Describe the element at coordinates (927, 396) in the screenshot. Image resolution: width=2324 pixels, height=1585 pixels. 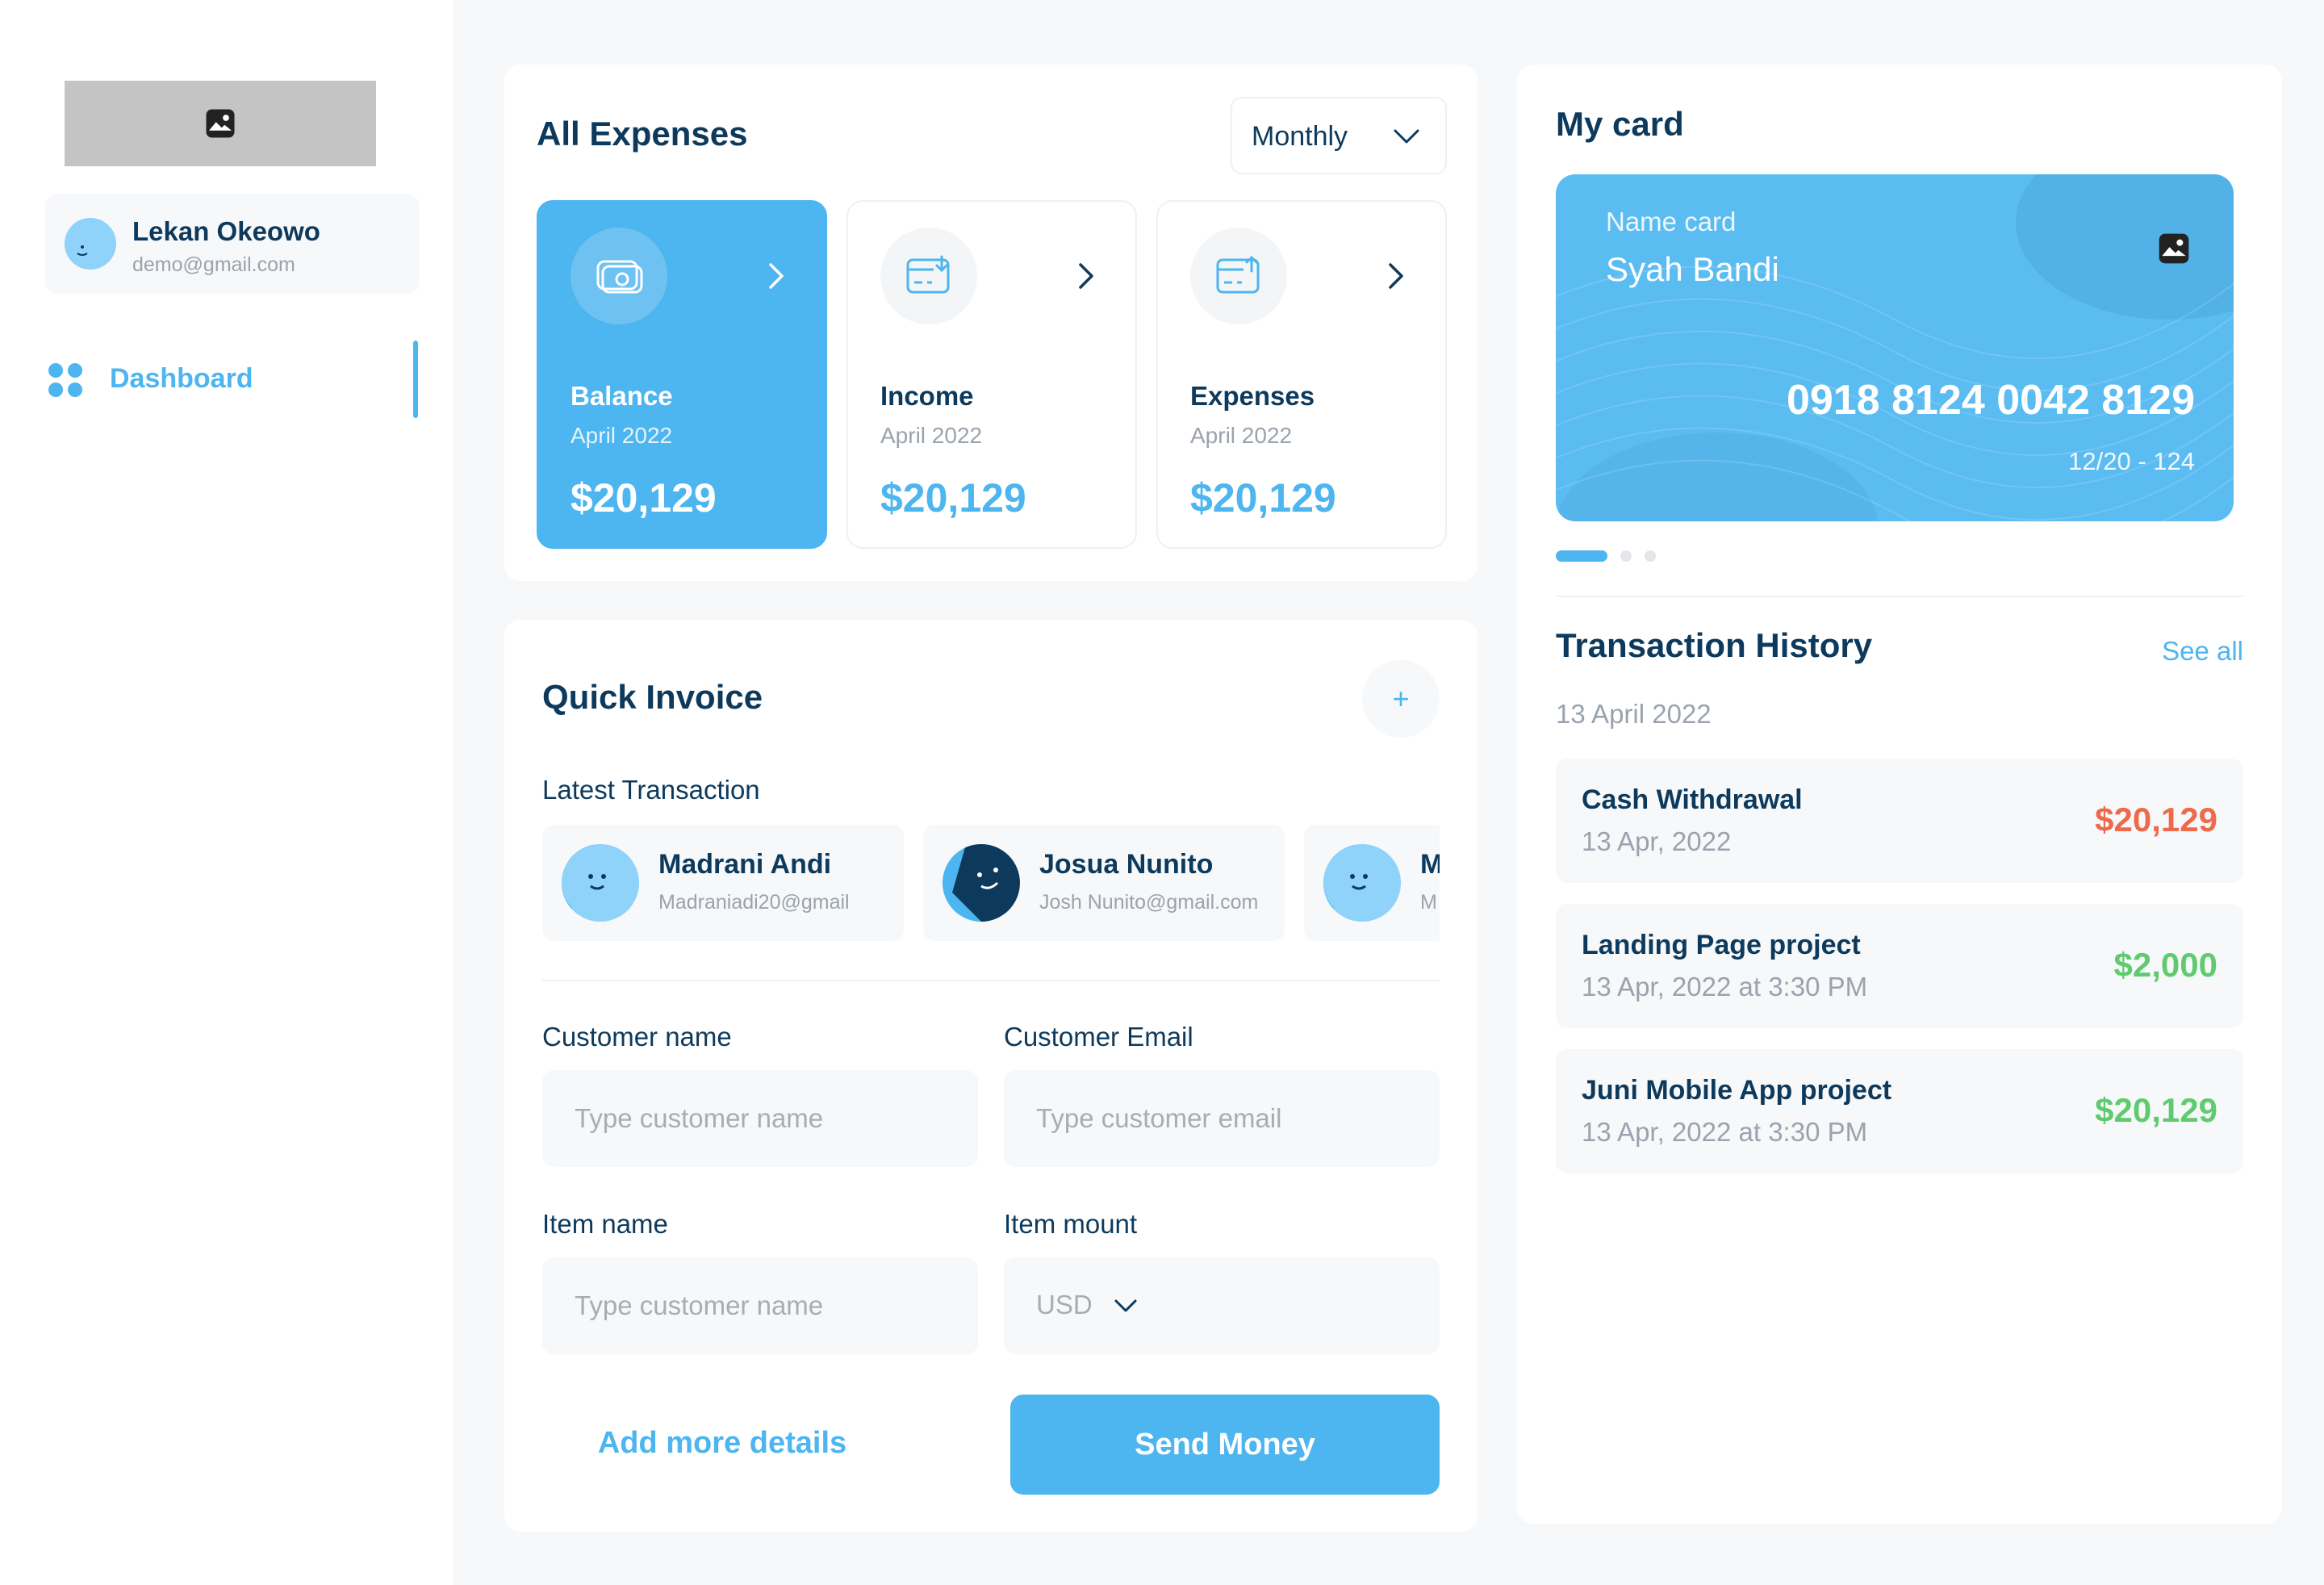
I see `stat-label: Income` at that location.